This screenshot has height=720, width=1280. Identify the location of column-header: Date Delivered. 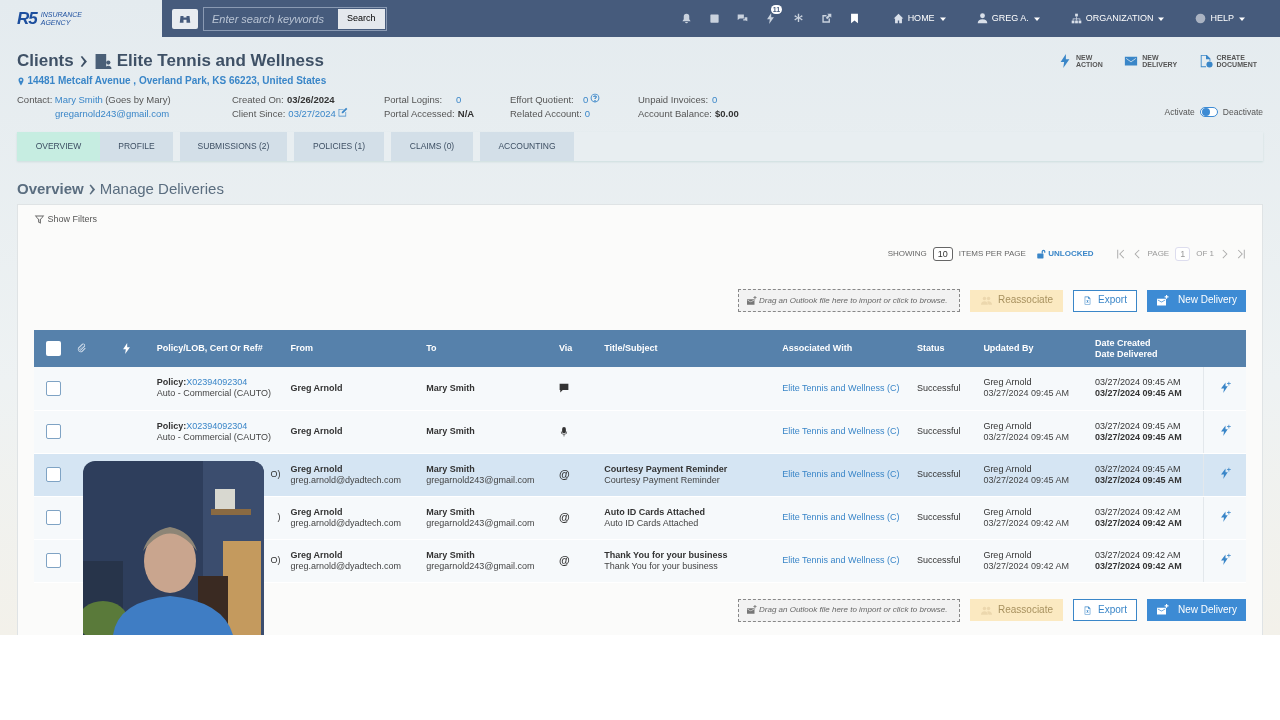
(1127, 354).